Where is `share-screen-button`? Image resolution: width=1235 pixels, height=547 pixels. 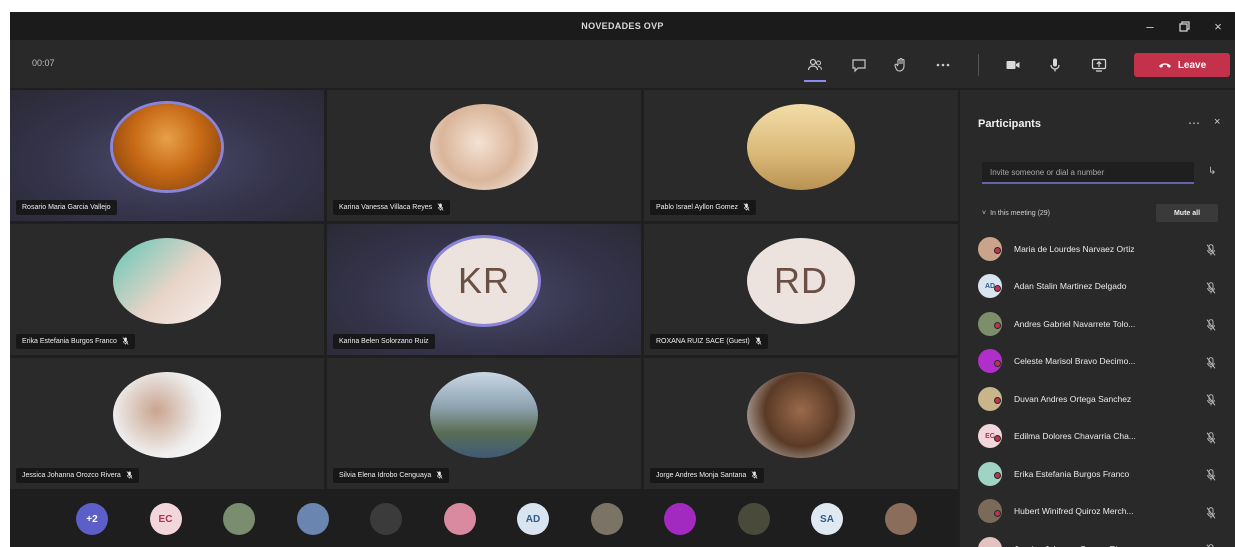
share-screen-button is located at coordinates (1099, 65).